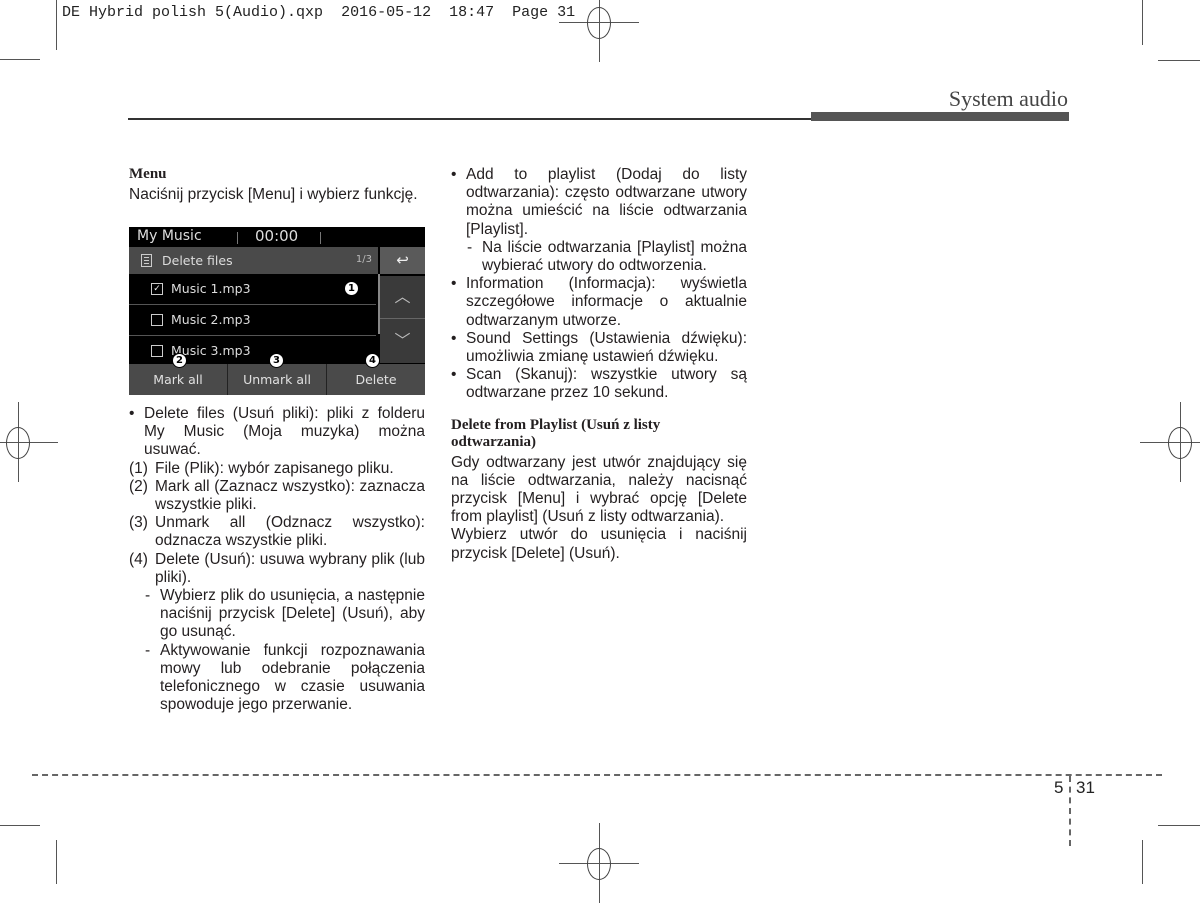 This screenshot has width=1200, height=903. Describe the element at coordinates (372, 360) in the screenshot. I see `callout-4: 4` at that location.